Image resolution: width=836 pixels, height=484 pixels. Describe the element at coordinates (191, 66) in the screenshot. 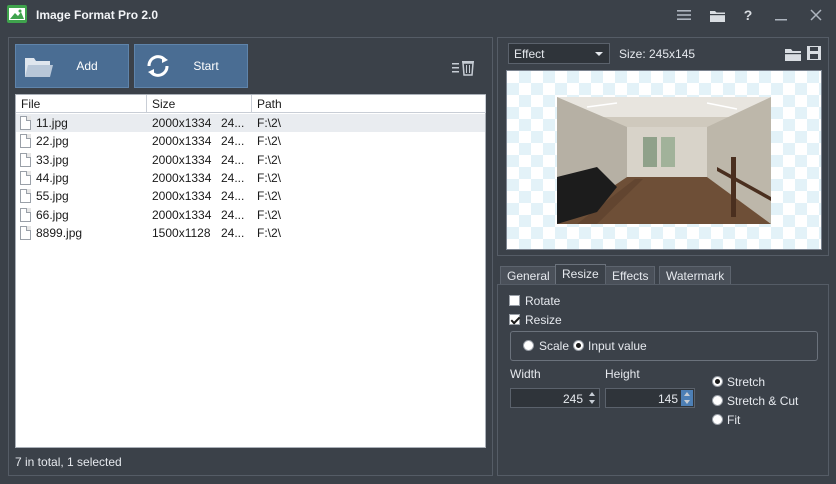

I see `start-button: Start` at that location.